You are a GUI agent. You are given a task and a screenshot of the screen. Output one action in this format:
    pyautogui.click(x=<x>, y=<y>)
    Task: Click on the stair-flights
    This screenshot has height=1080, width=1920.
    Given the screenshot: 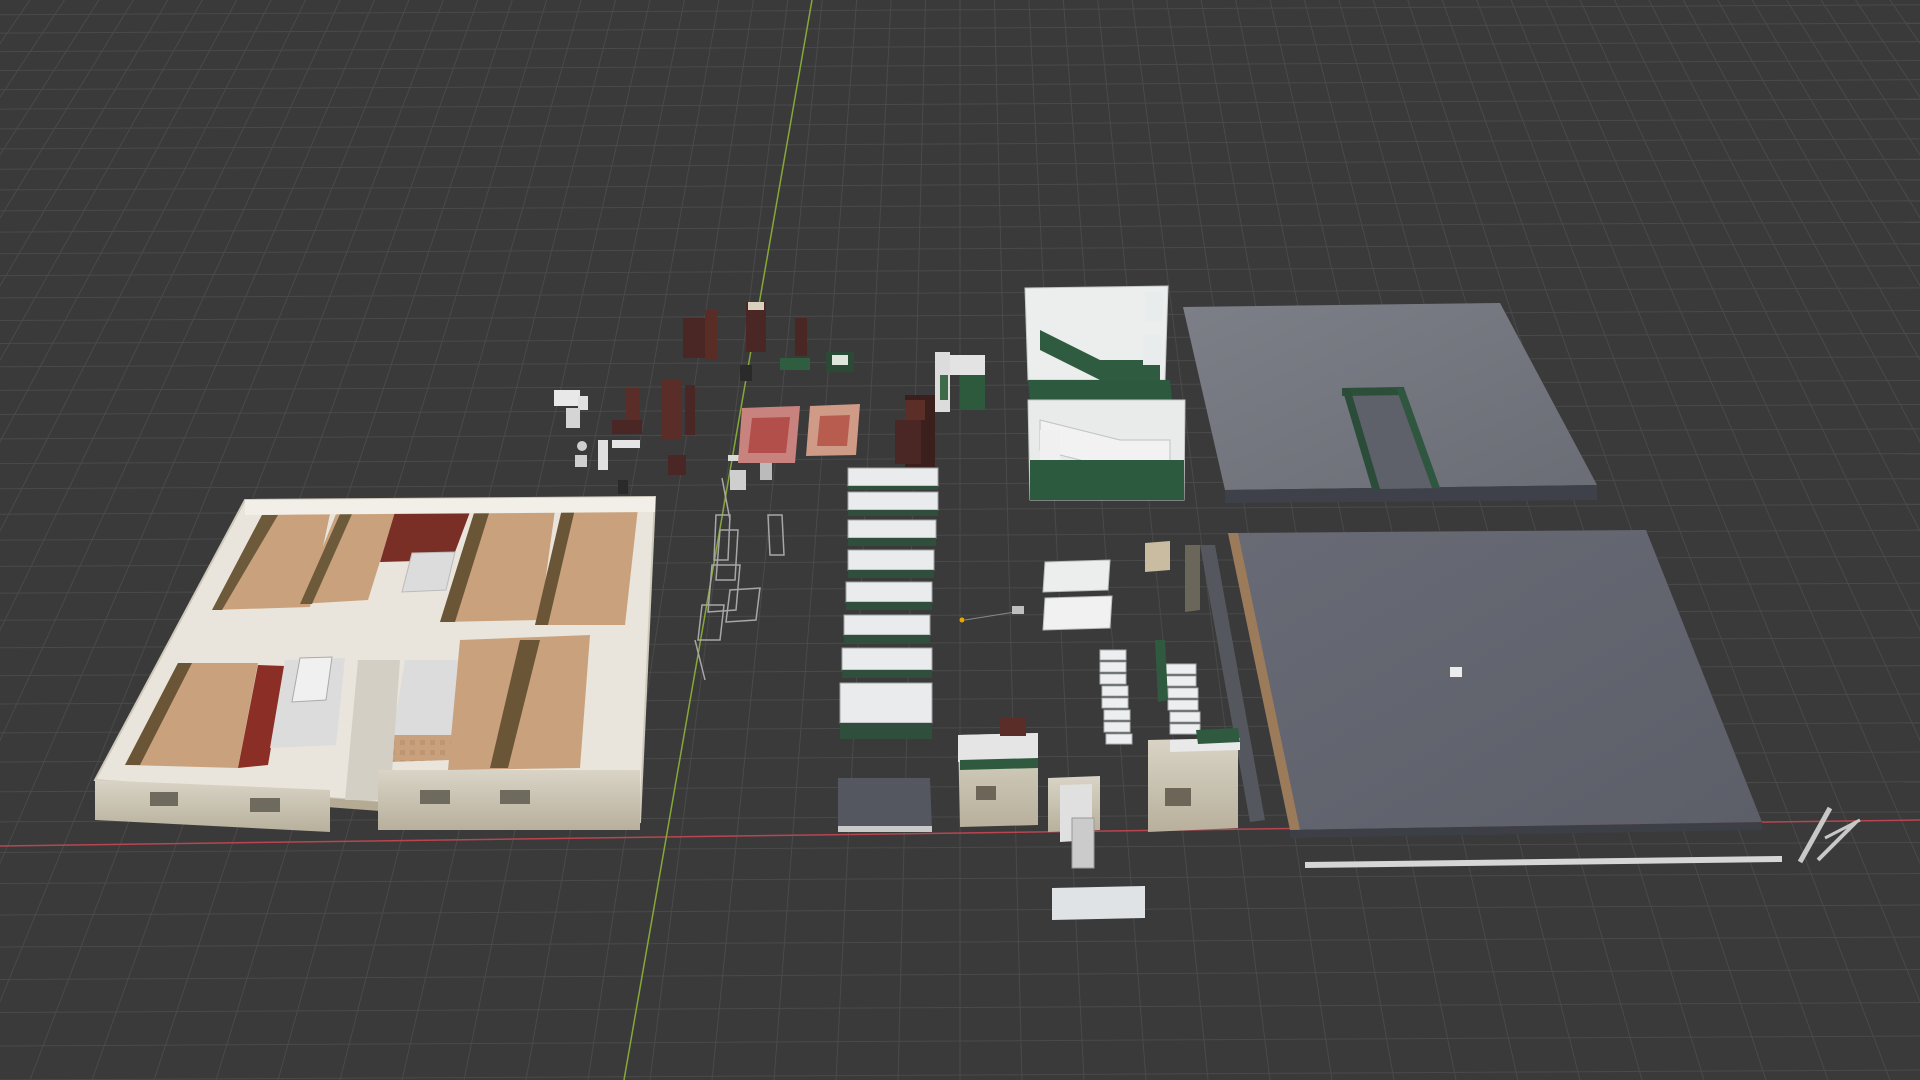 What is the action you would take?
    pyautogui.click(x=1169, y=692)
    